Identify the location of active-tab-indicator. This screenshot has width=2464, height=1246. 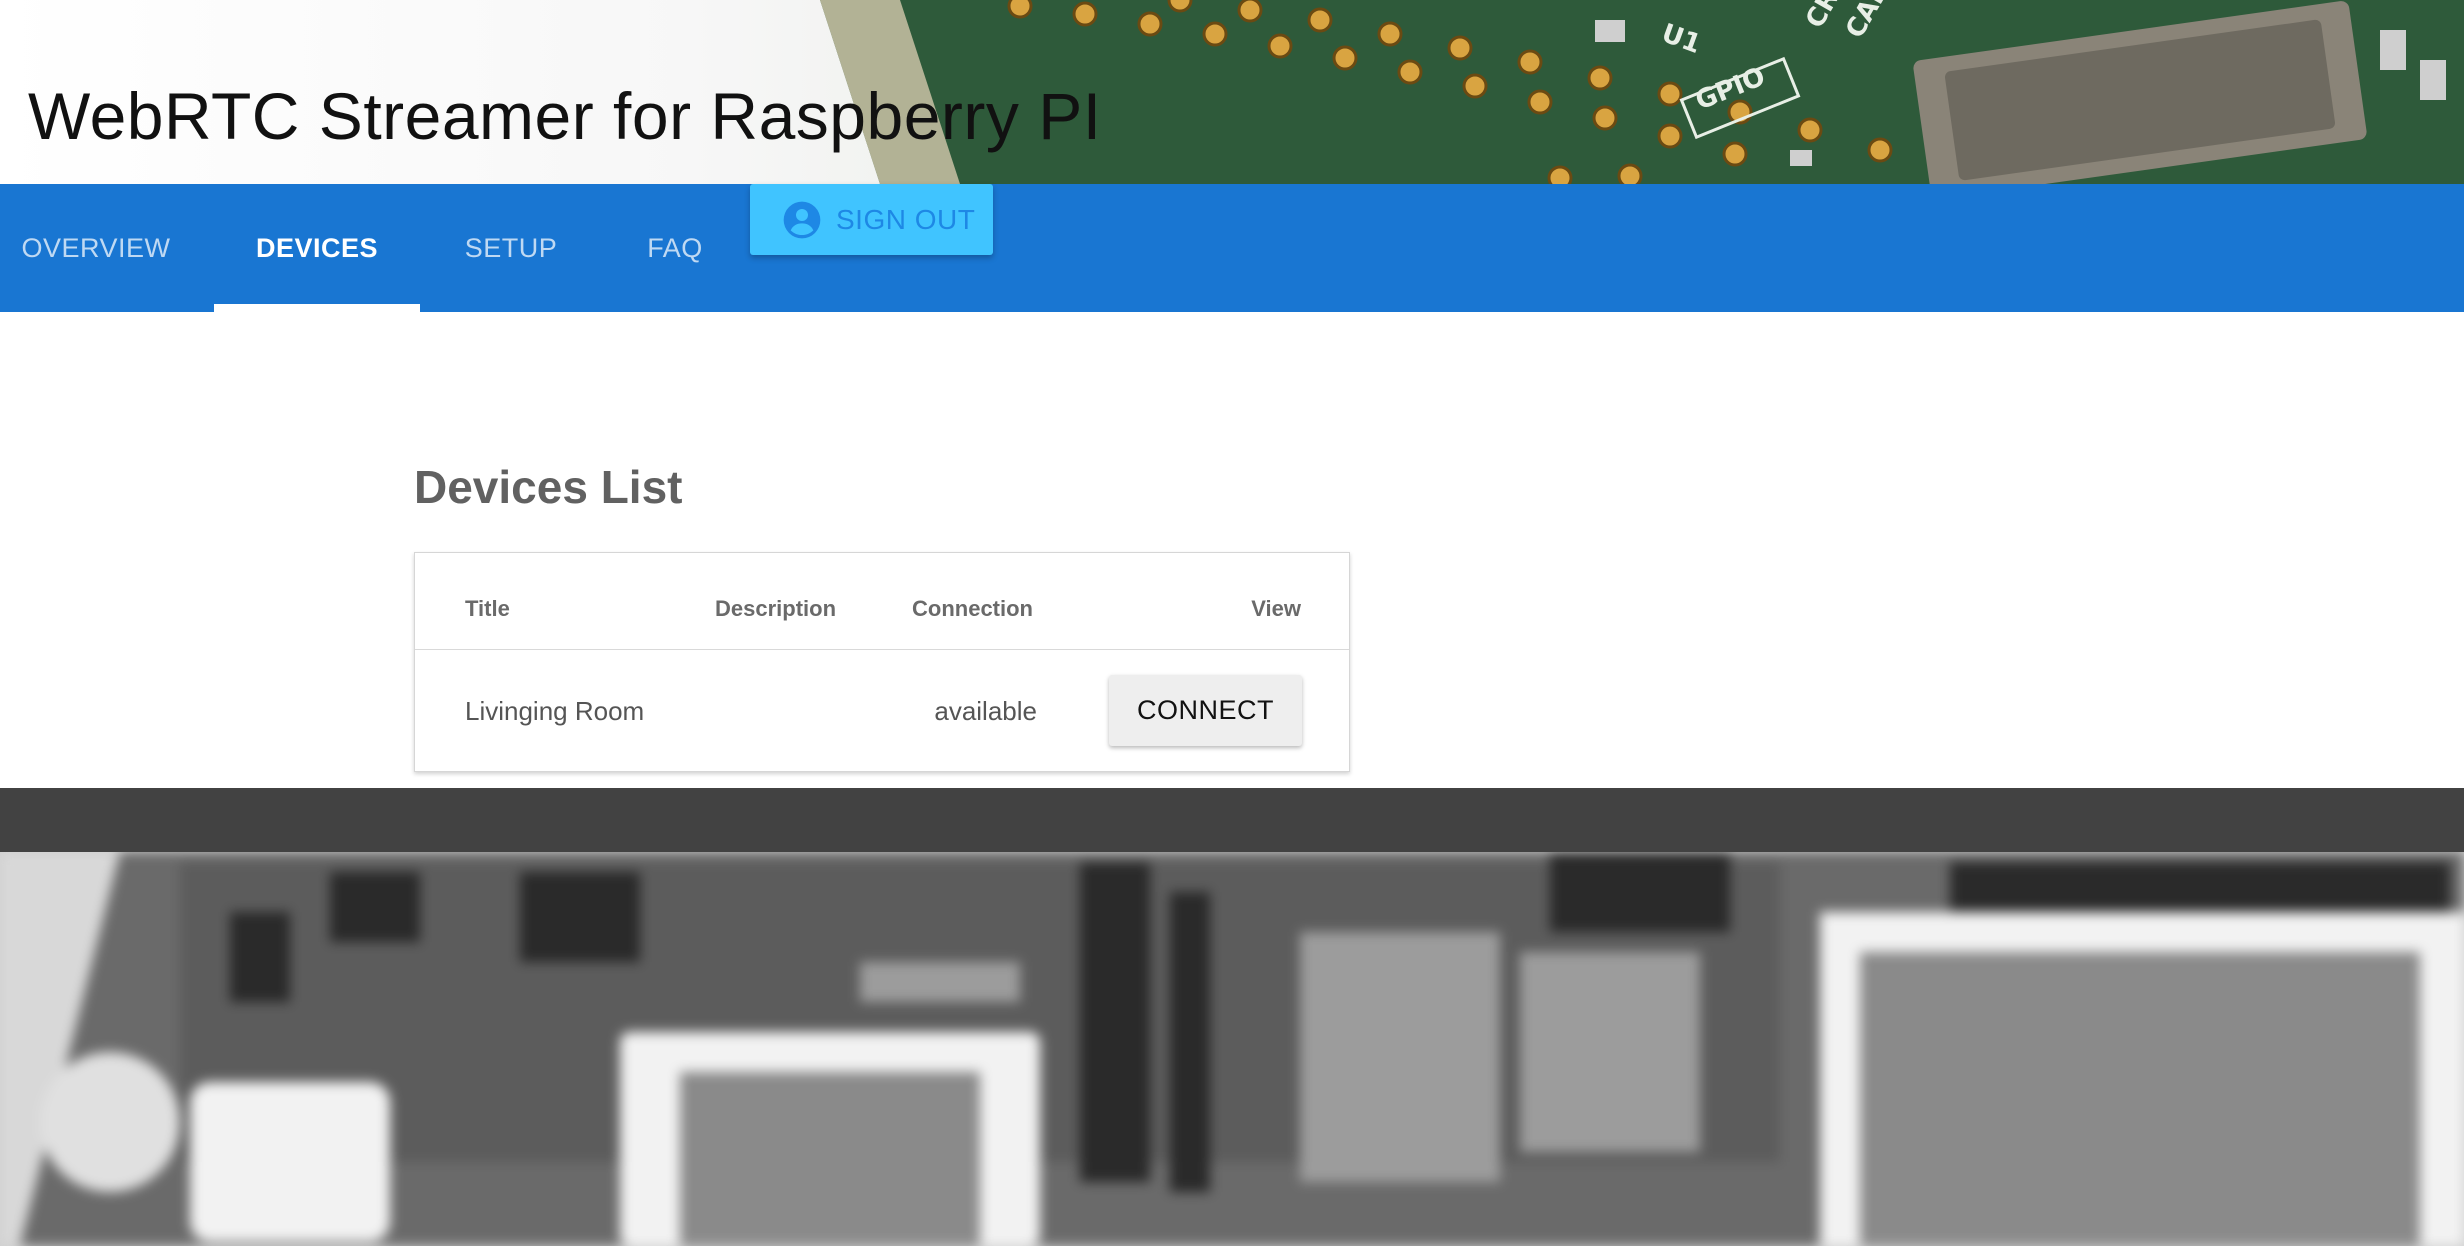
(317, 308).